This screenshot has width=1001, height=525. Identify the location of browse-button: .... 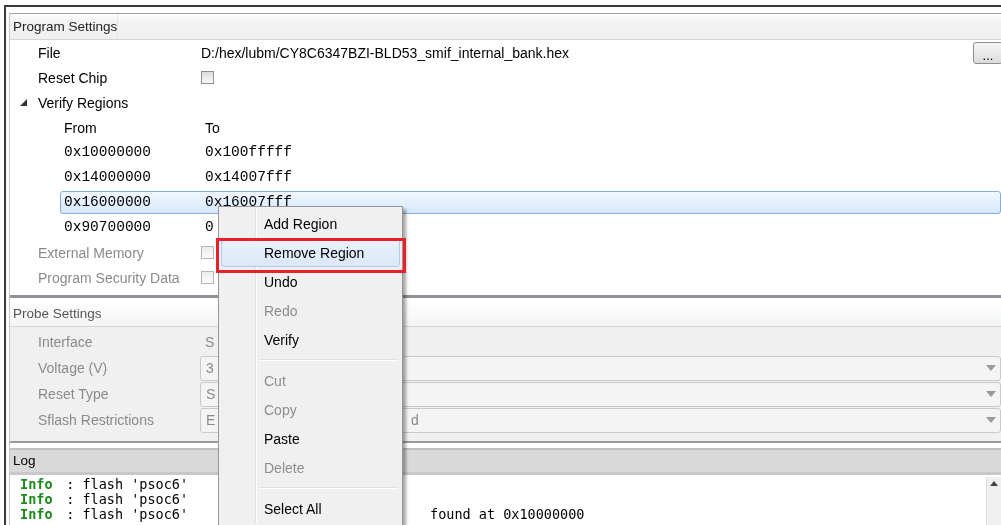
(987, 53).